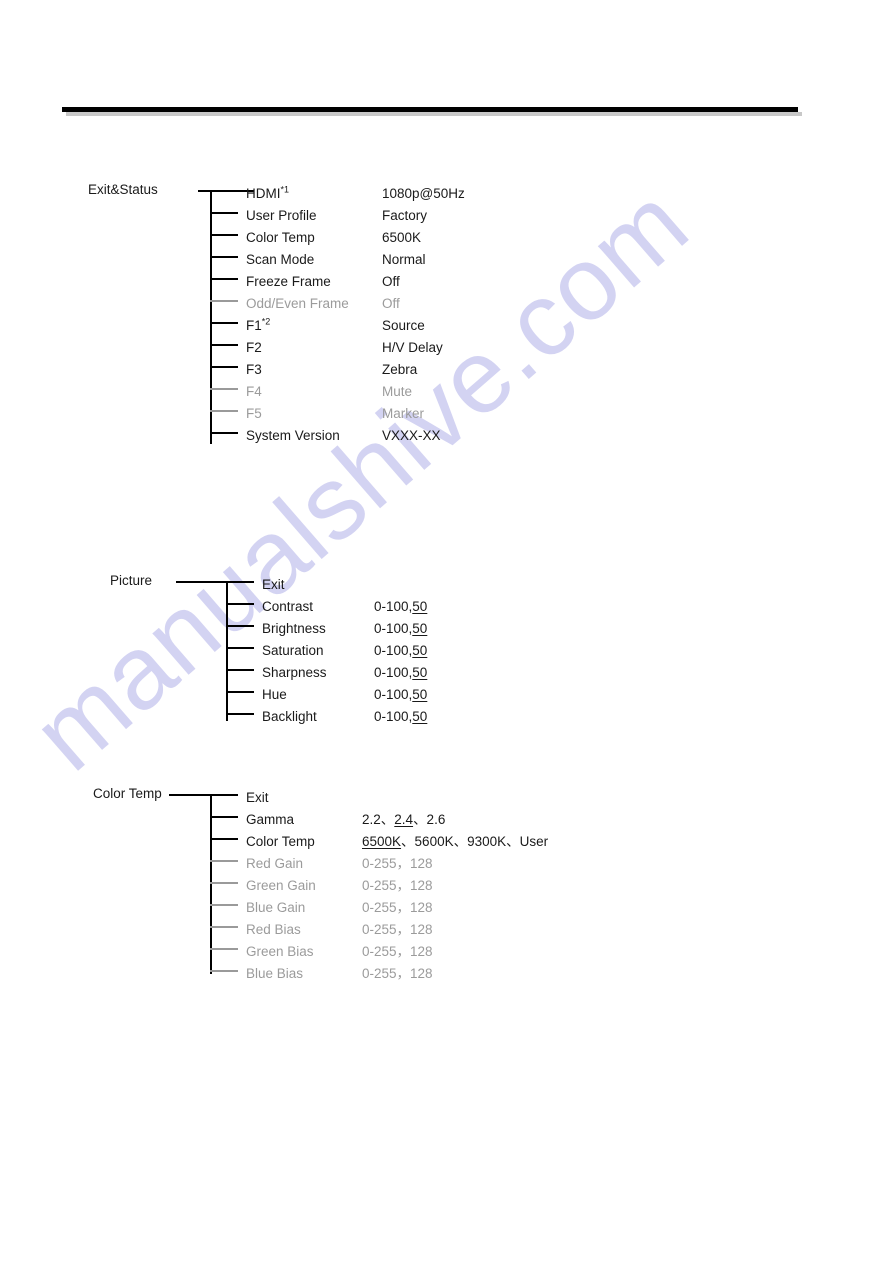 The height and width of the screenshot is (1263, 893). What do you see at coordinates (382, 841) in the screenshot?
I see `default-value: 6500K` at bounding box center [382, 841].